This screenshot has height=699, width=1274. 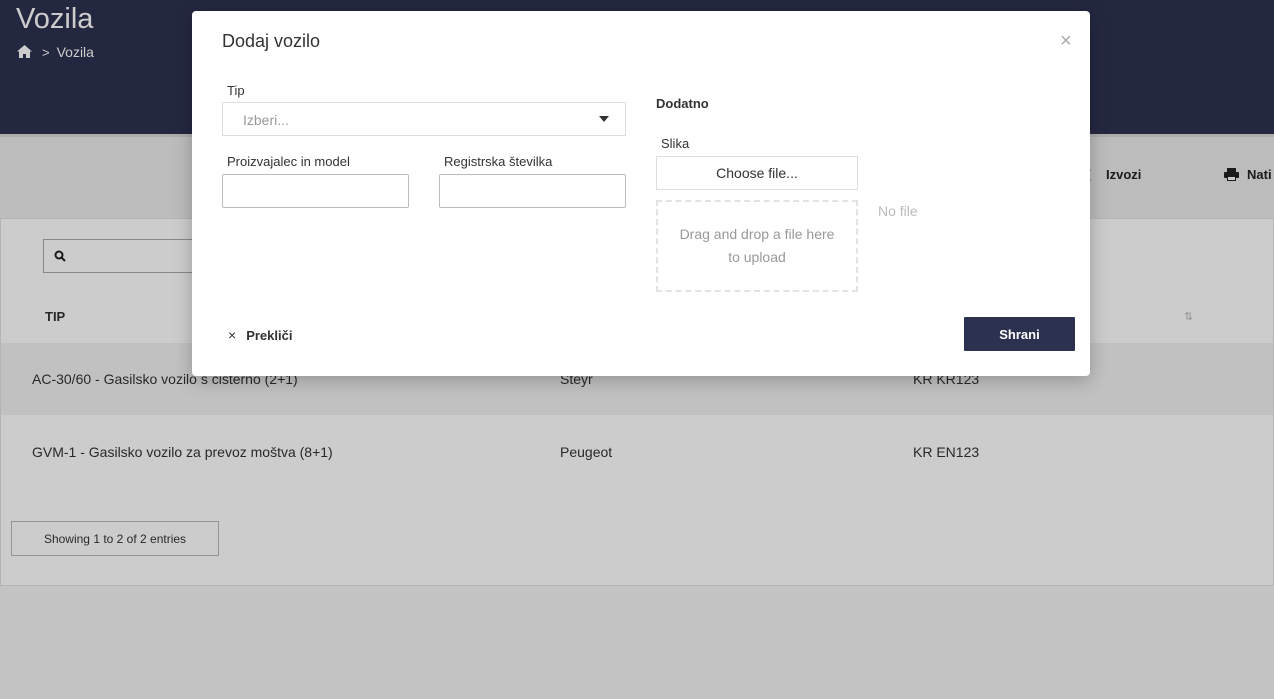 What do you see at coordinates (757, 246) in the screenshot?
I see `file-dropzone: Drag and drop a file here to upload` at bounding box center [757, 246].